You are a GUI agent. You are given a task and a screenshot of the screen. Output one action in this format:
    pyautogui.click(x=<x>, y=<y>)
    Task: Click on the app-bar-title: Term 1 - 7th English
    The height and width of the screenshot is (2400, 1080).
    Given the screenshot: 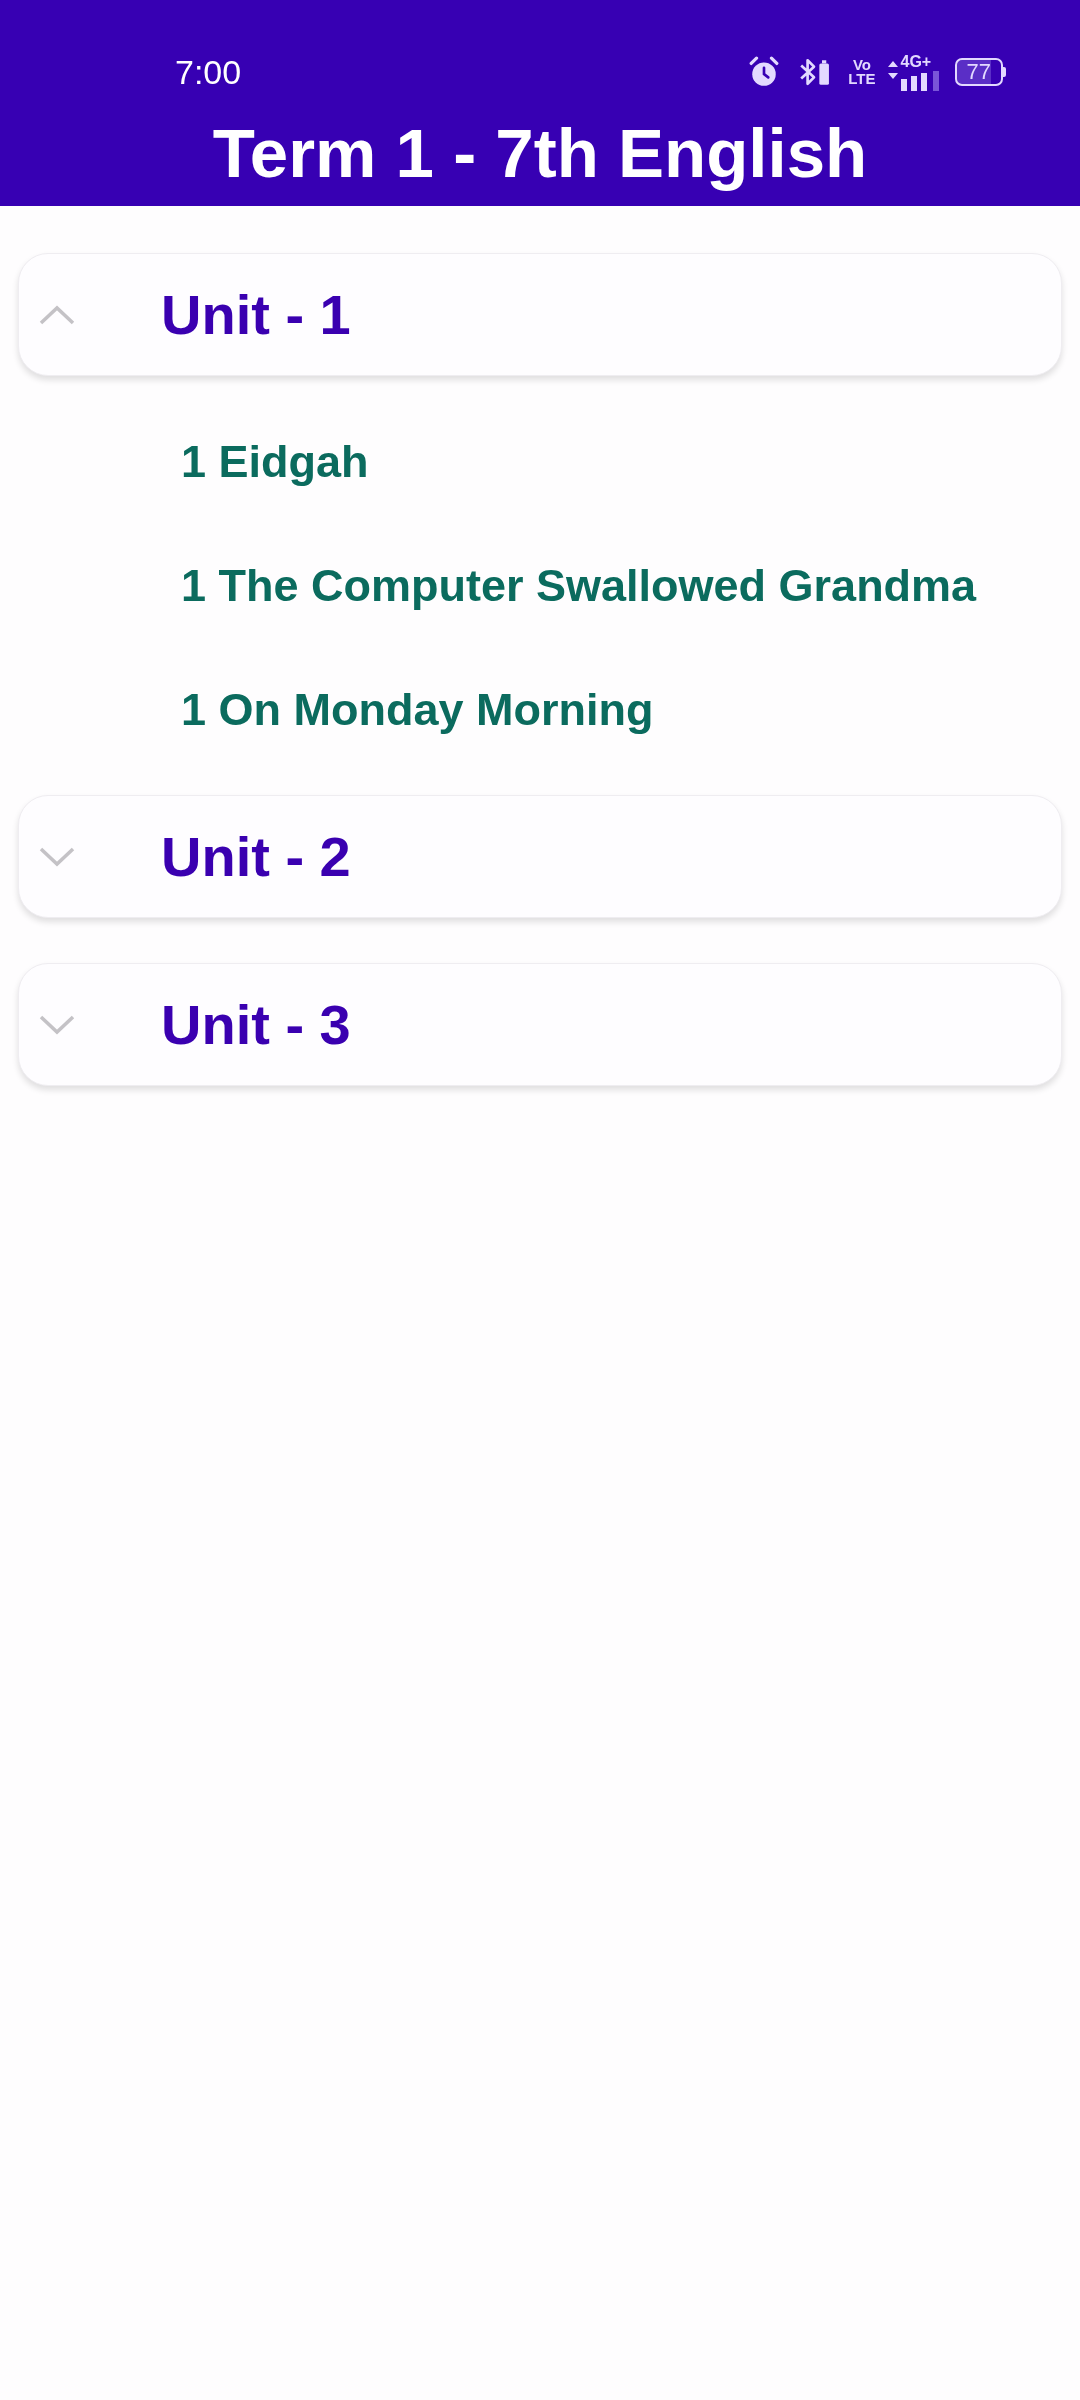 What is the action you would take?
    pyautogui.click(x=540, y=154)
    